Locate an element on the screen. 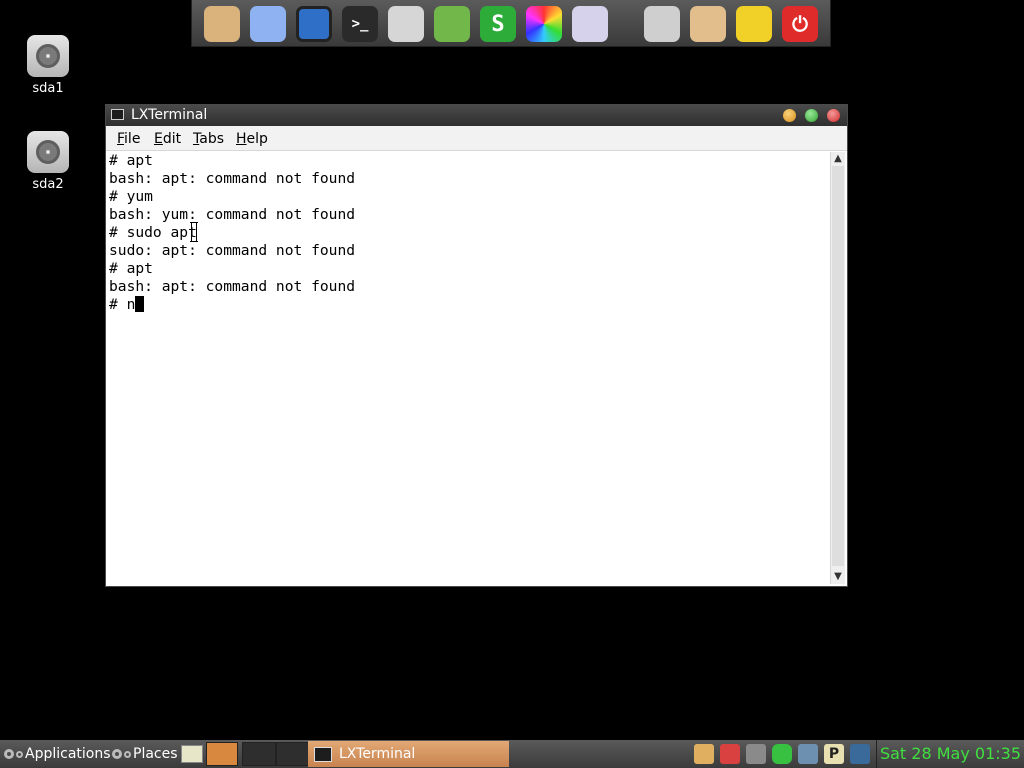 This screenshot has height=768, width=1024. scroll-down-arrow-icon: ▼ is located at coordinates (838, 577).